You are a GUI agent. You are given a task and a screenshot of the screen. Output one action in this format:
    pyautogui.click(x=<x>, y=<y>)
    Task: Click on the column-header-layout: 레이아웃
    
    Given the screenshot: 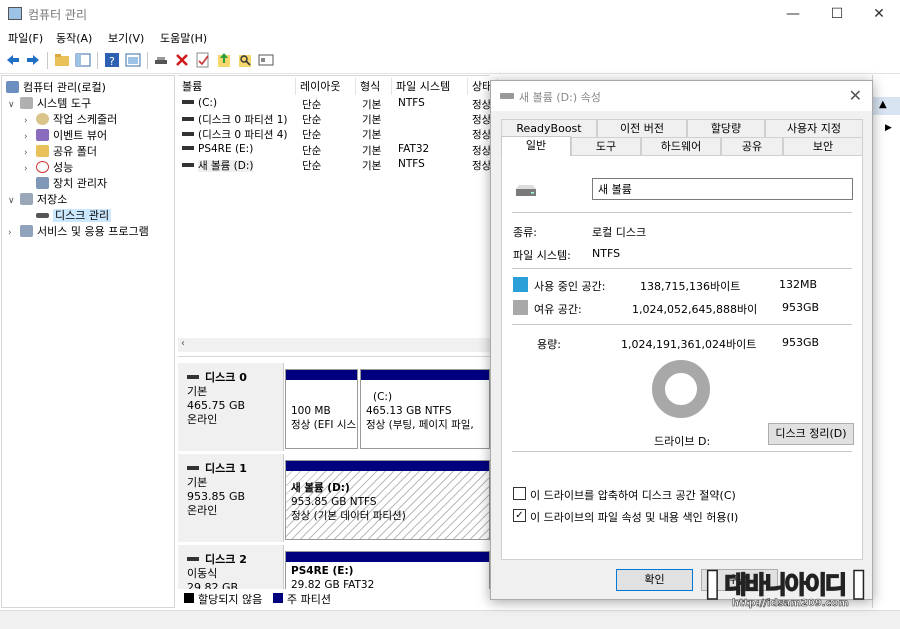 What is the action you would take?
    pyautogui.click(x=326, y=86)
    